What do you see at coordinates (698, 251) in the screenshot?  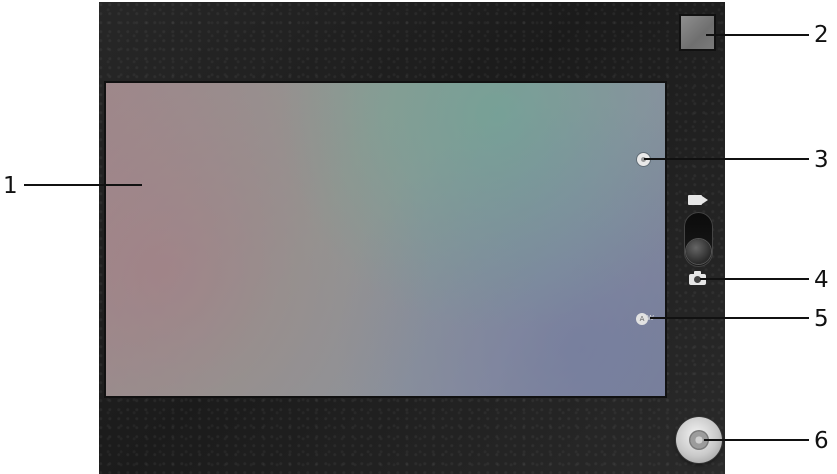 I see `mode-switch-knob` at bounding box center [698, 251].